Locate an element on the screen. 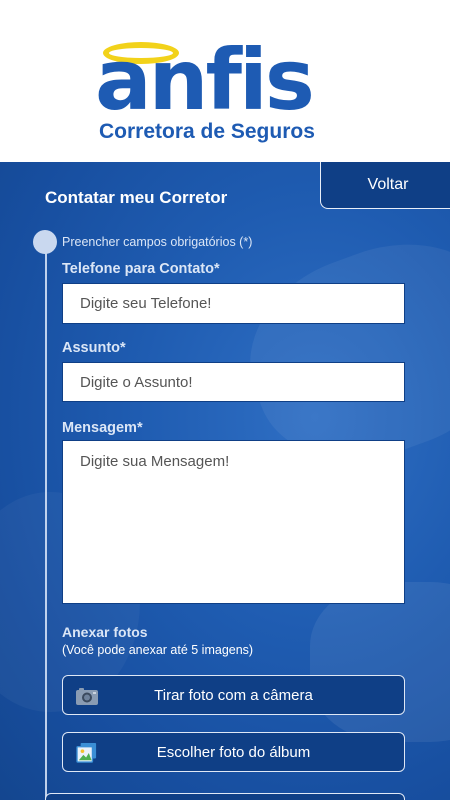  message-label: Mensagem* is located at coordinates (102, 428).